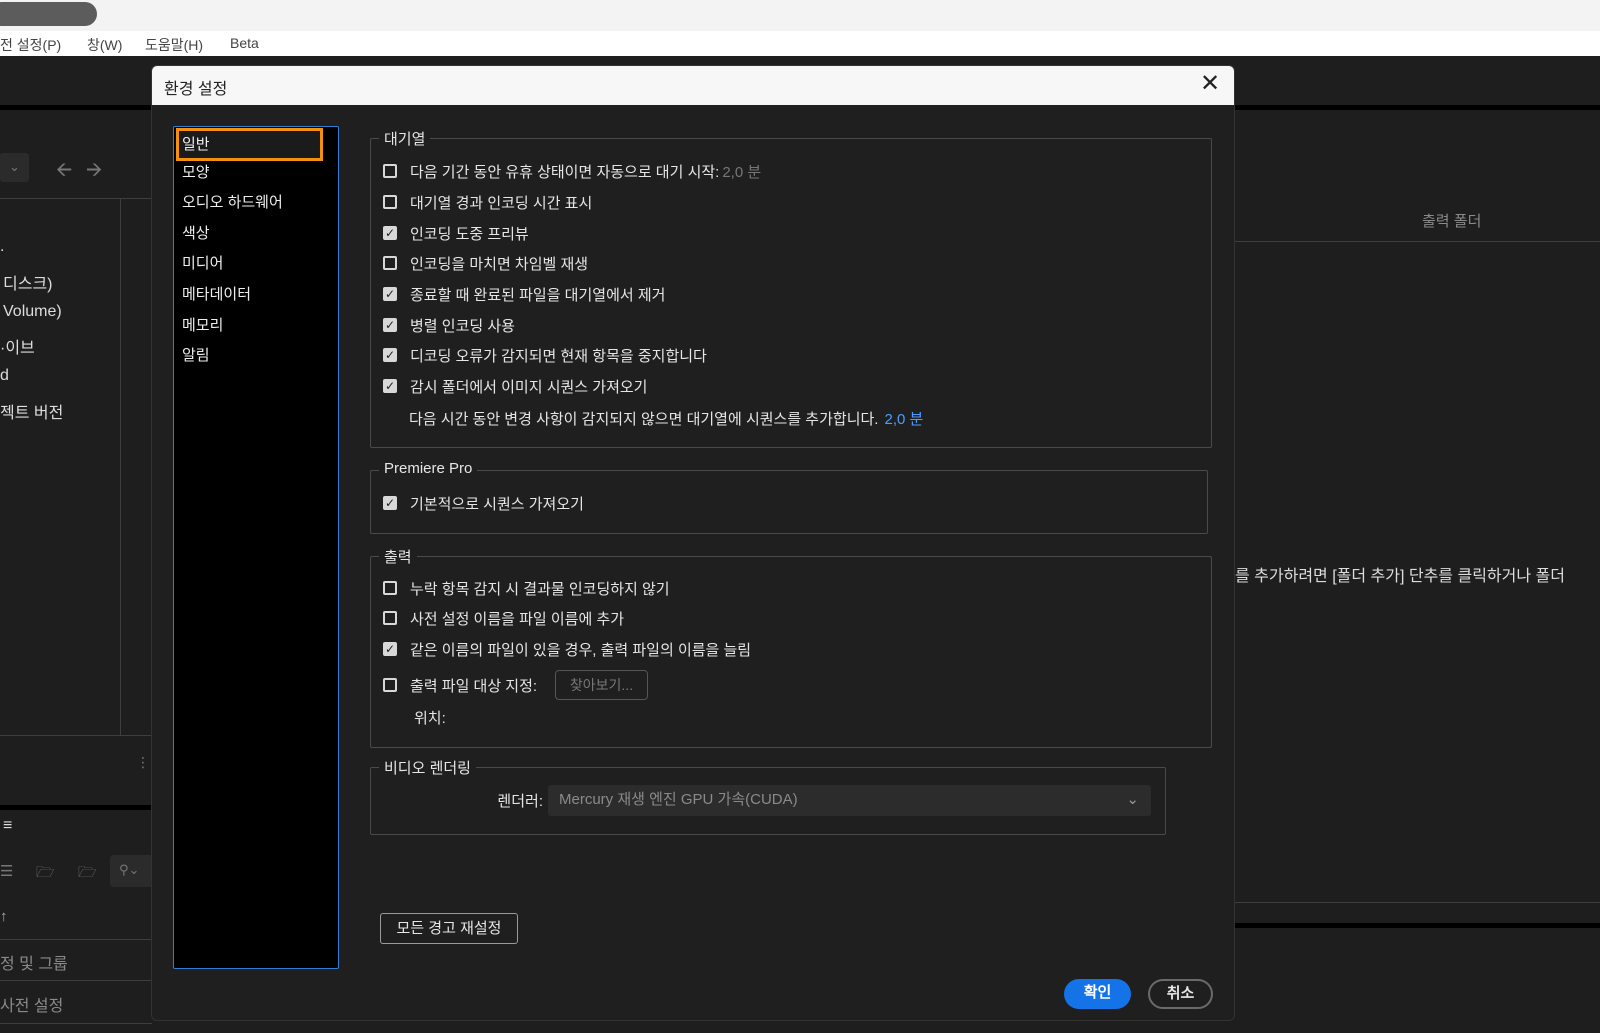 This screenshot has height=1033, width=1600. Describe the element at coordinates (31, 411) in the screenshot. I see `tree-item: 젝트 버전` at that location.